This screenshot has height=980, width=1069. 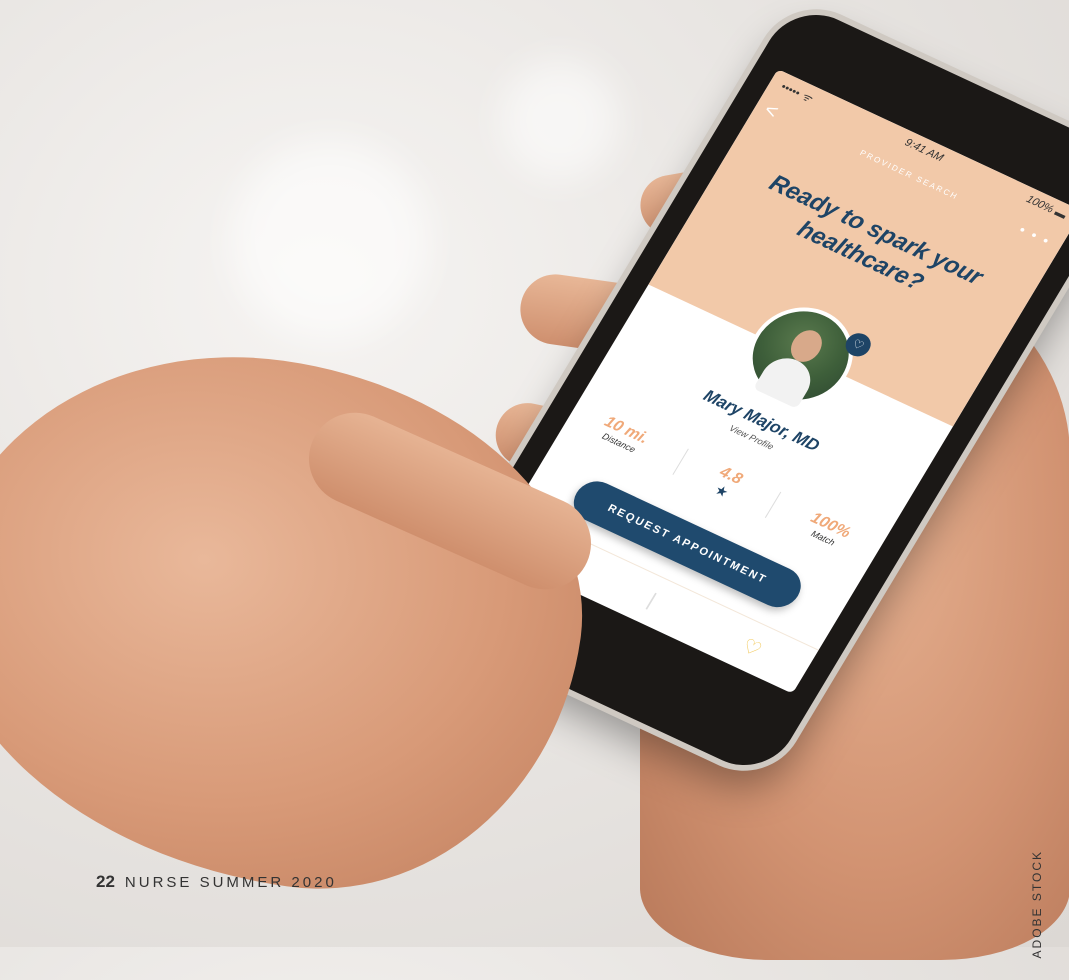 I want to click on photo-credit-wrap: ADOBE STOCK, so click(x=1038, y=915).